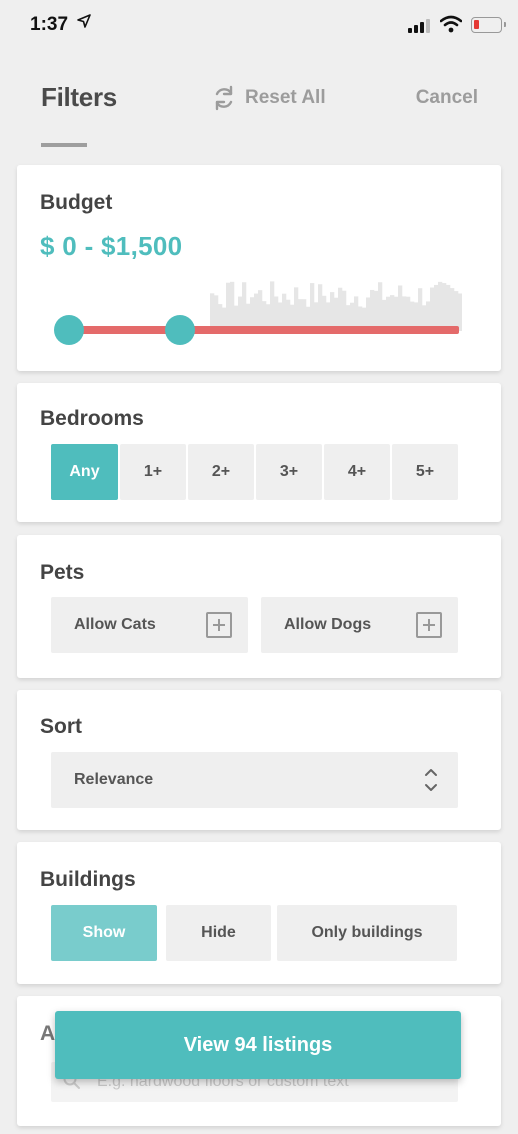  What do you see at coordinates (180, 330) in the screenshot?
I see `budget-max-handle` at bounding box center [180, 330].